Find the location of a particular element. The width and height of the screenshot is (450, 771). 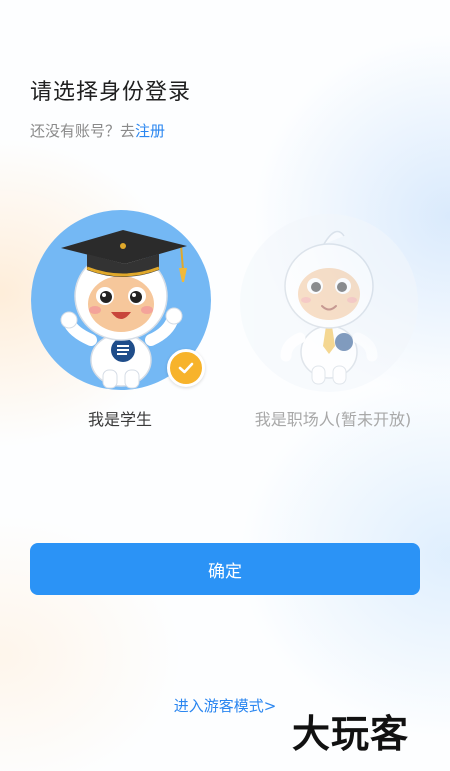

confirm-button: 确定 is located at coordinates (225, 569).